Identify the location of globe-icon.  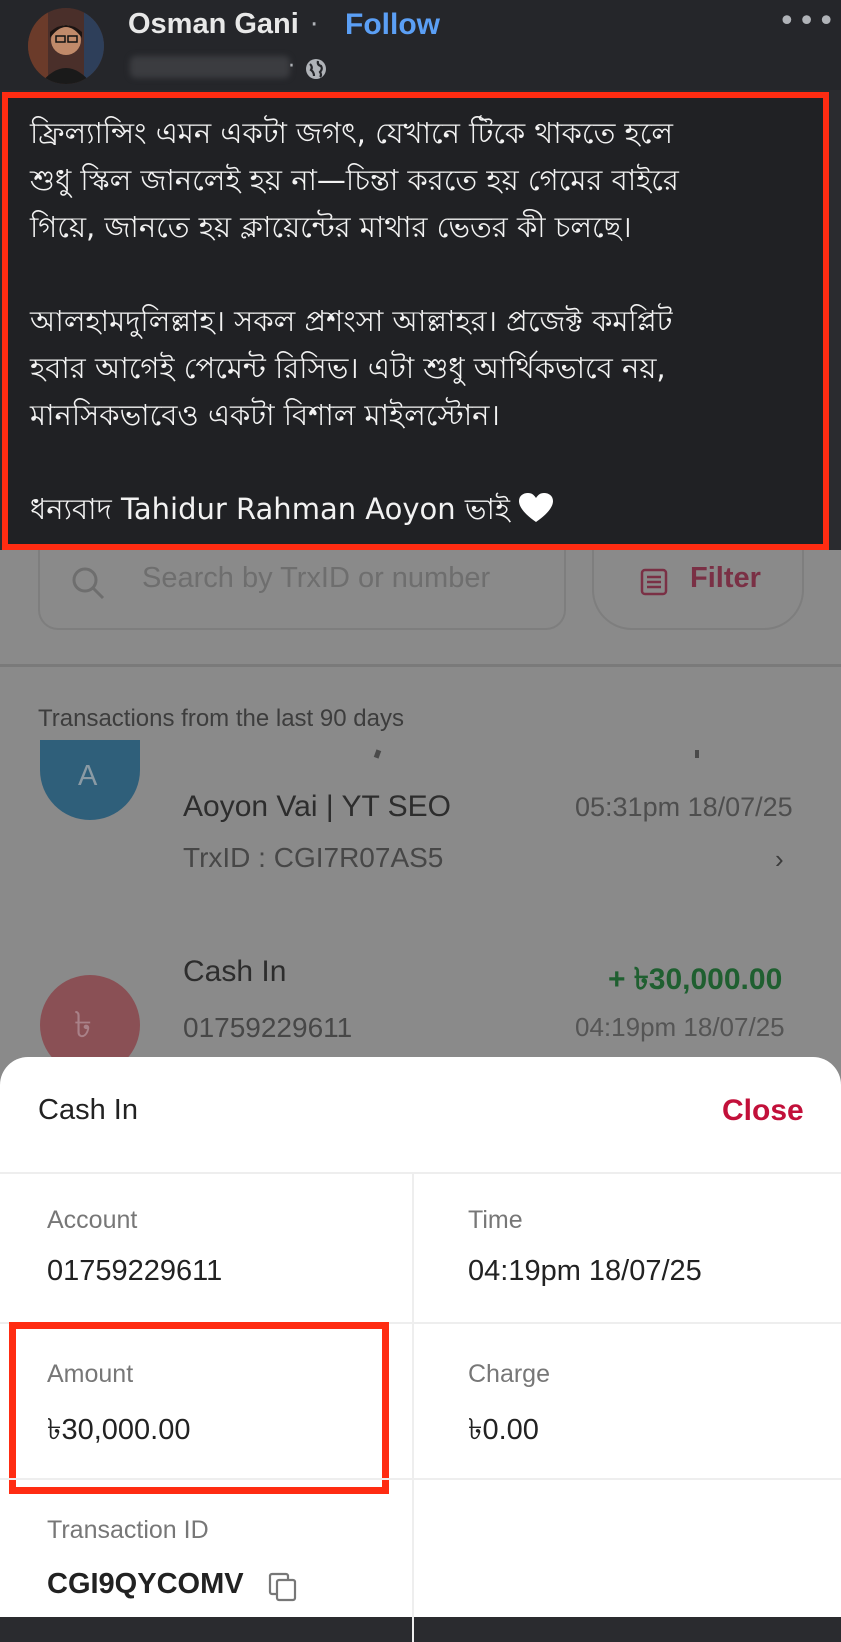
(316, 69).